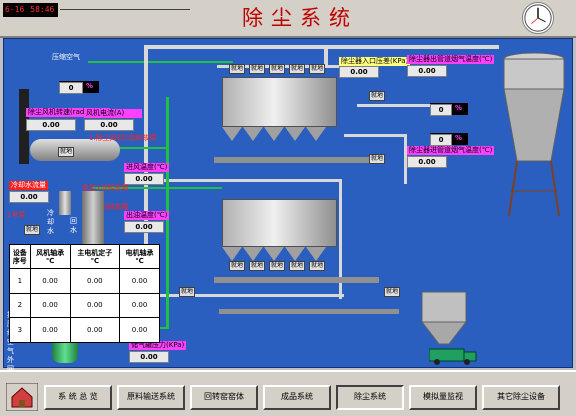 This screenshot has width=576, height=416. I want to click on outlet-temp-value: 0.00, so click(144, 227).